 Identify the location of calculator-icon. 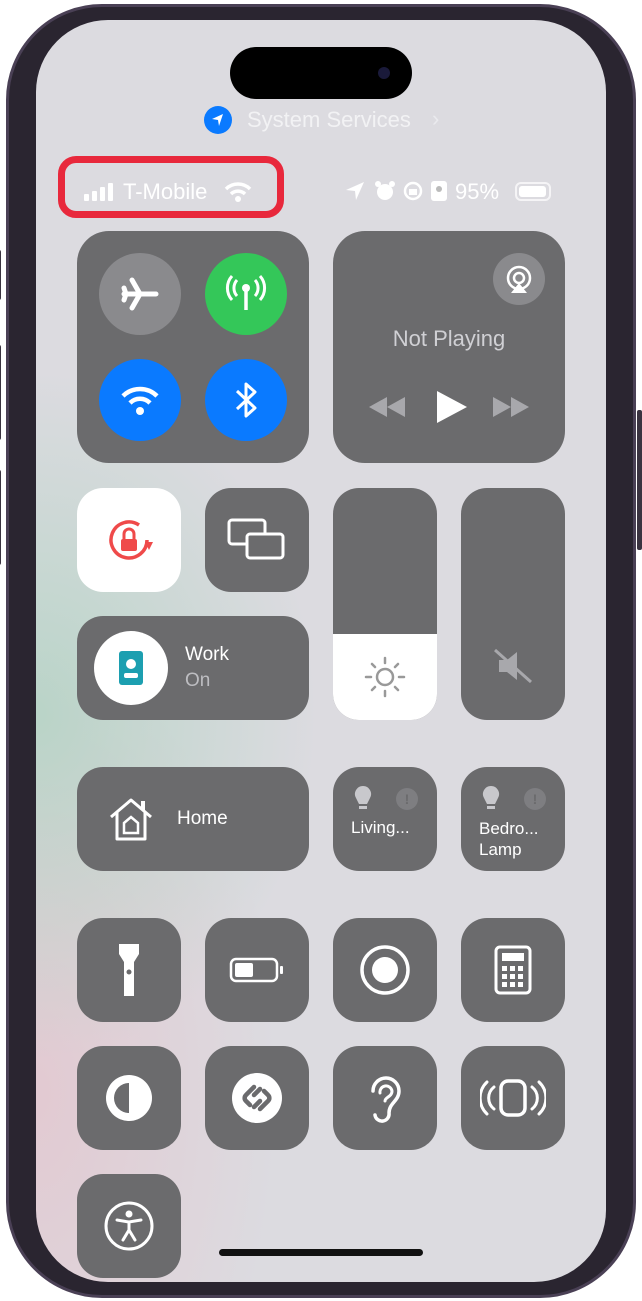
(513, 970).